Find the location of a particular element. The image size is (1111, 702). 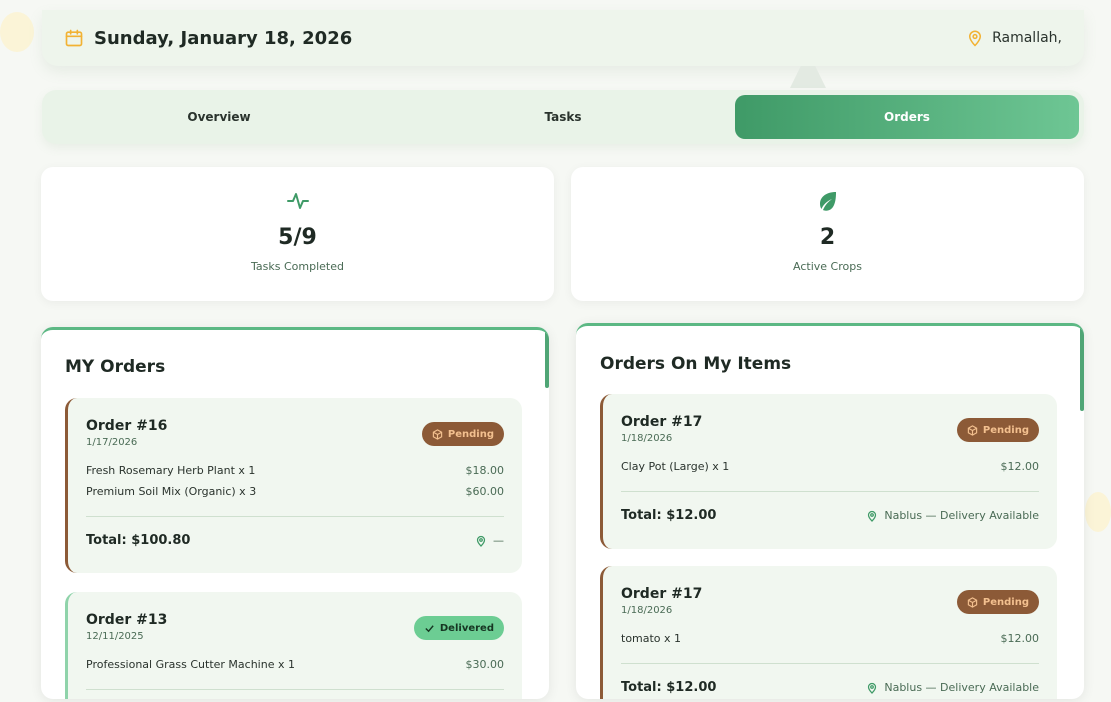

location-text: Ramallah, is located at coordinates (1027, 38).